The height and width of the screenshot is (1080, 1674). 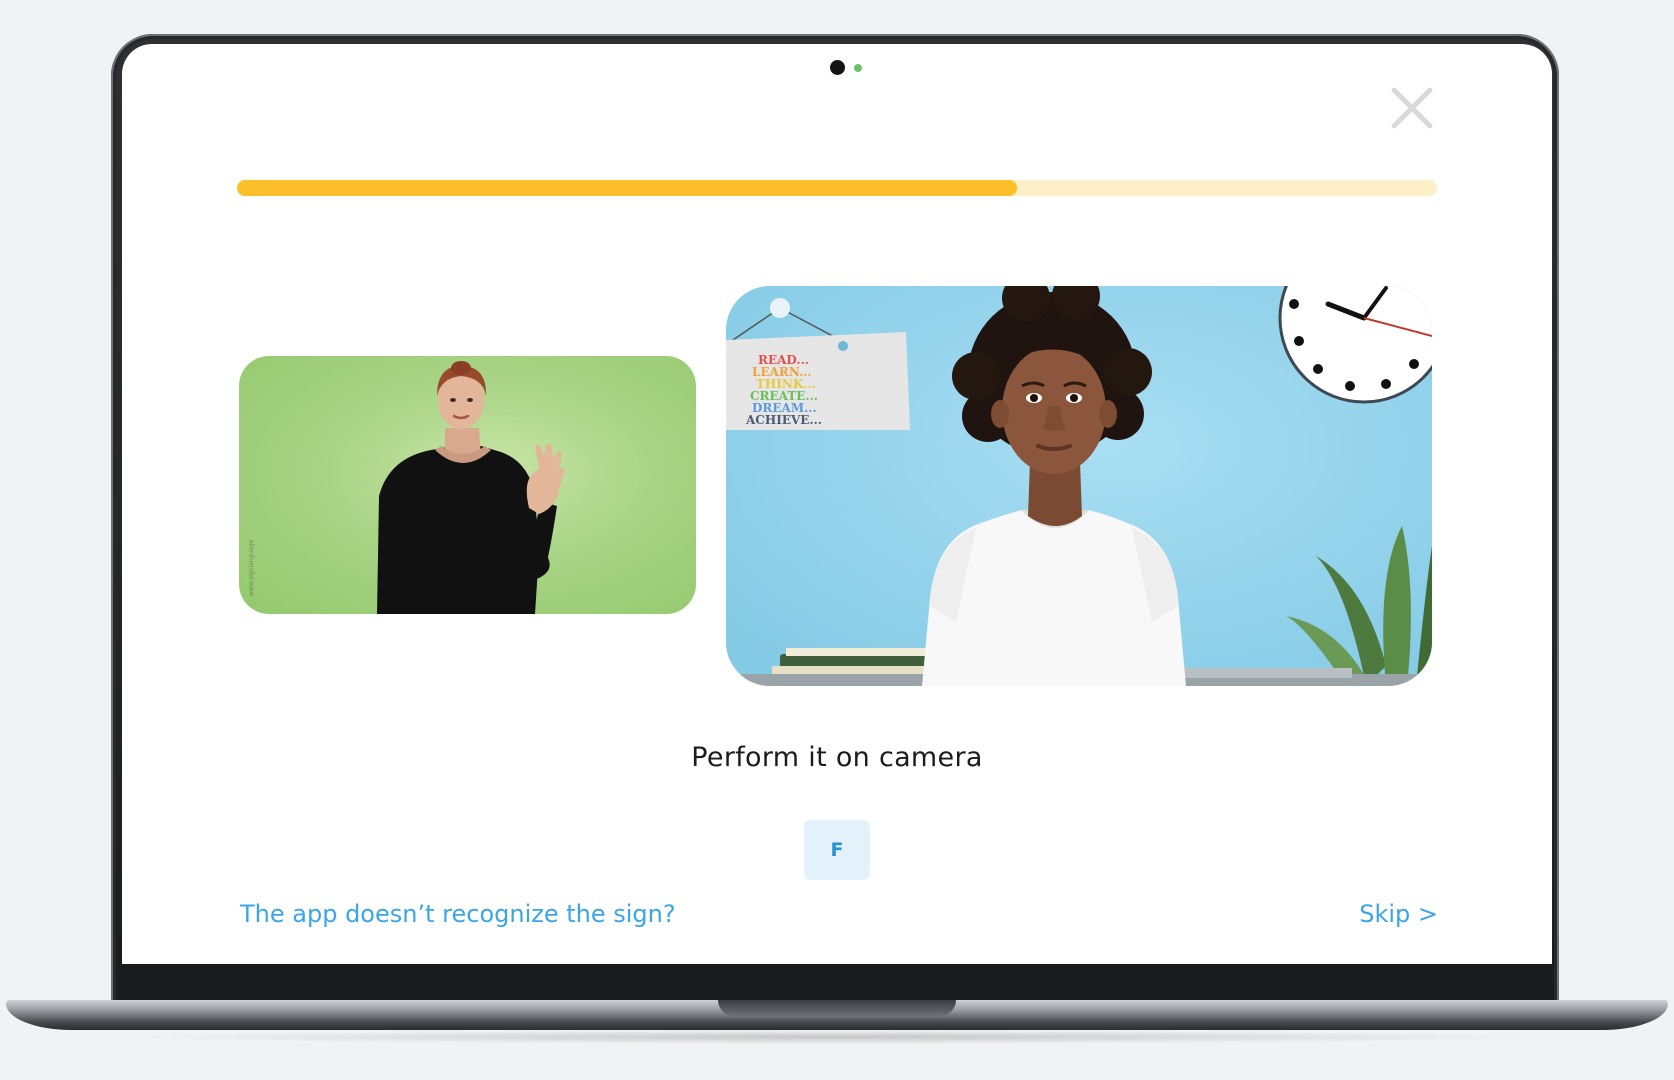 I want to click on webcam-active-light-icon, so click(x=858, y=68).